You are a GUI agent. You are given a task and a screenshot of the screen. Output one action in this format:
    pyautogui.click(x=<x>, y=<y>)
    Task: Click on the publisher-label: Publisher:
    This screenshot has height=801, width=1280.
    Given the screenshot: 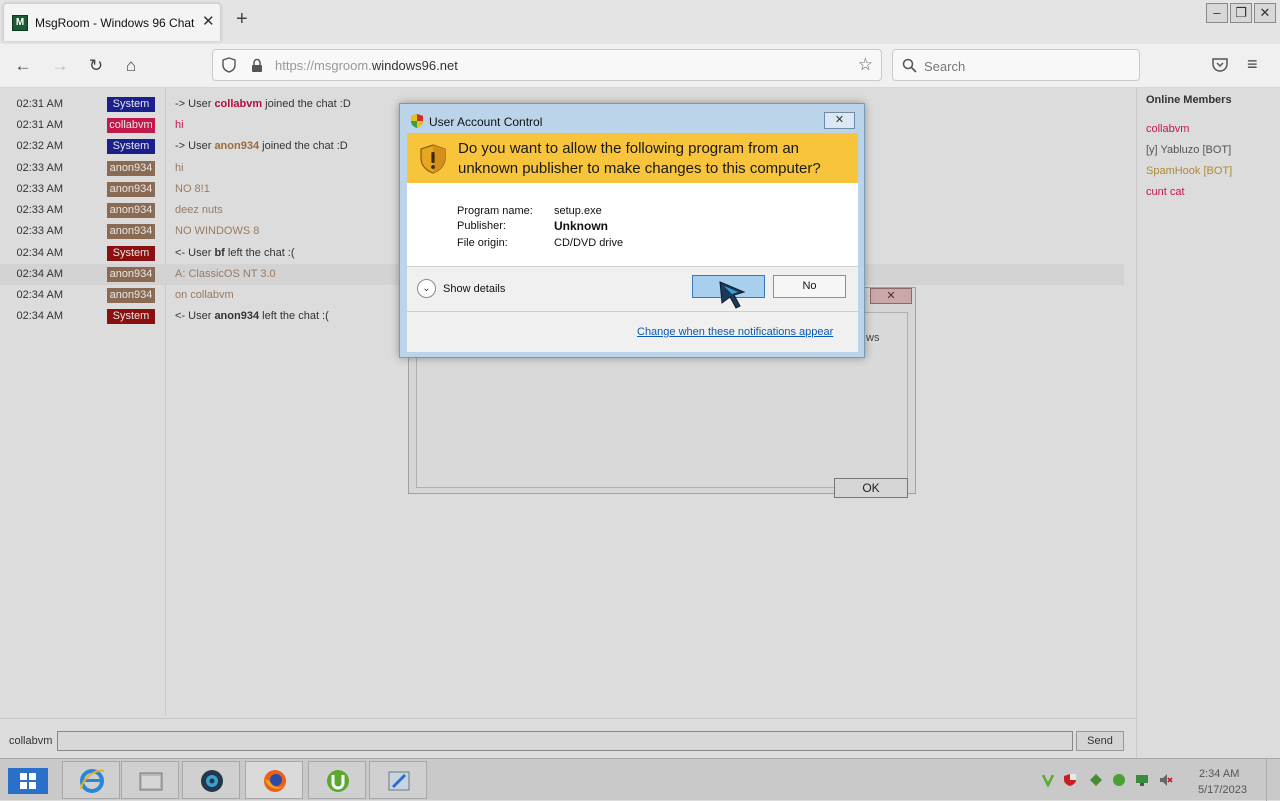 What is the action you would take?
    pyautogui.click(x=481, y=226)
    